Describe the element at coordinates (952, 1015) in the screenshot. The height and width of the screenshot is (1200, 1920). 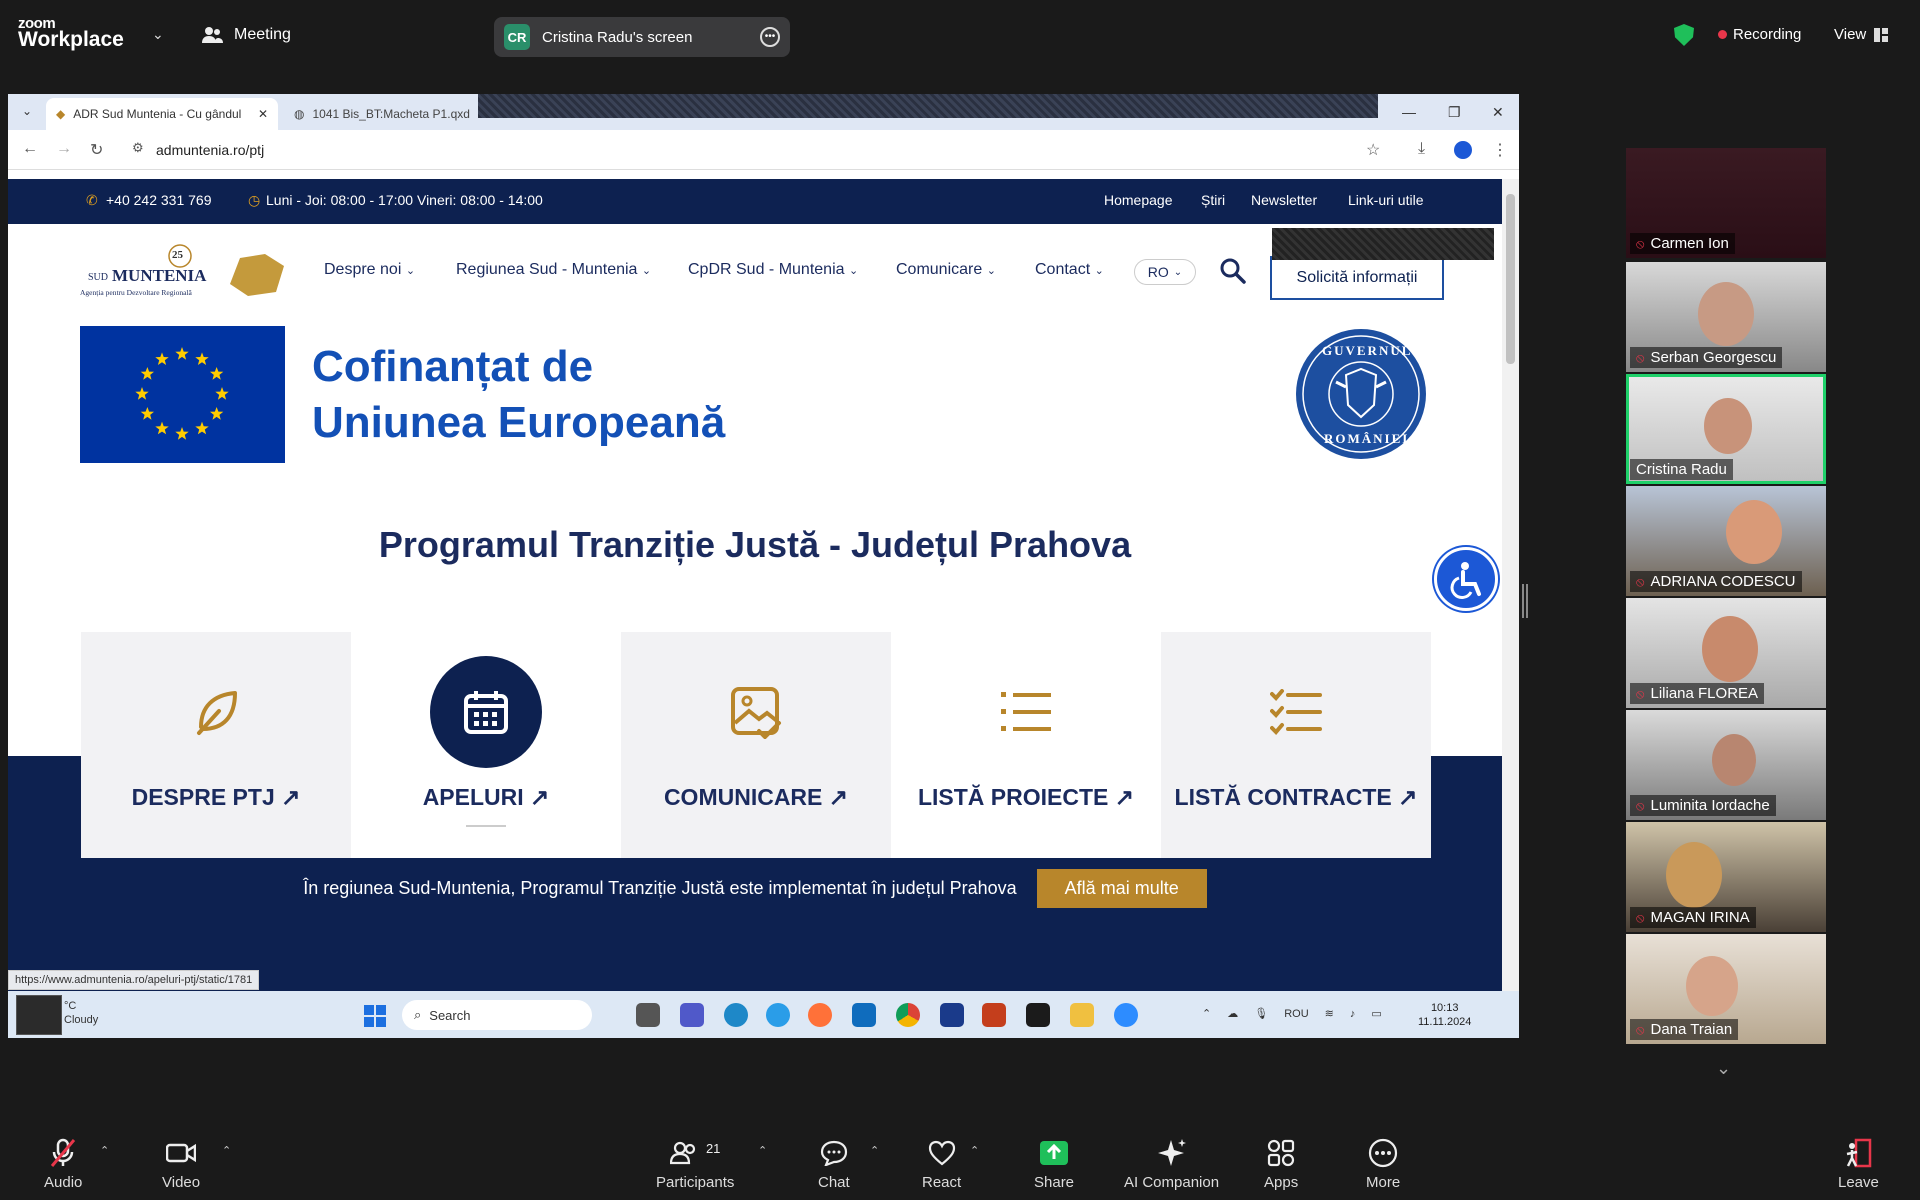
I see `webex-icon` at that location.